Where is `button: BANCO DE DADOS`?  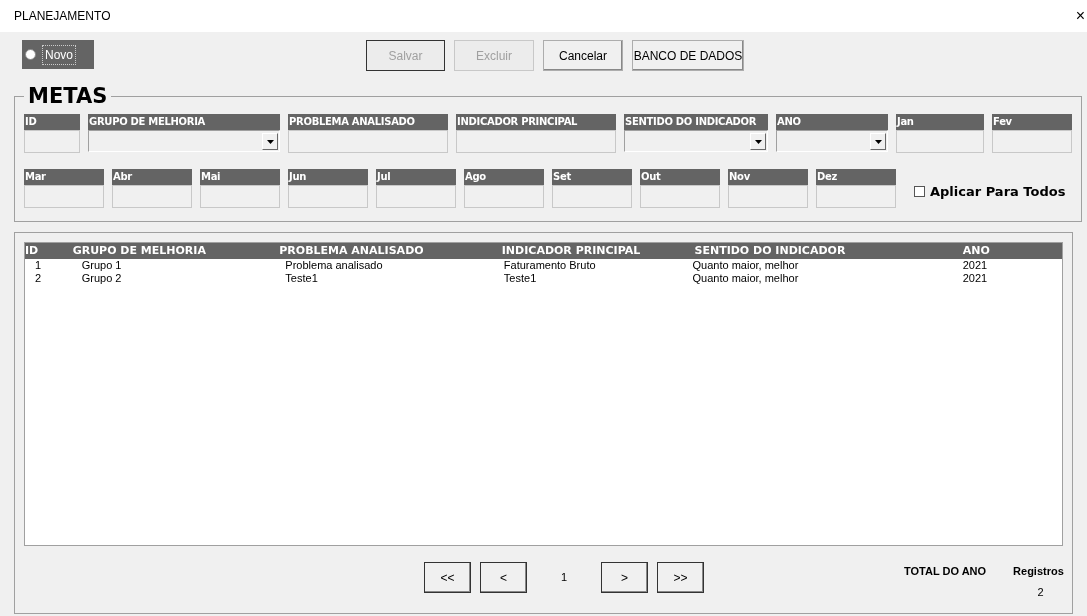 button: BANCO DE DADOS is located at coordinates (688, 55).